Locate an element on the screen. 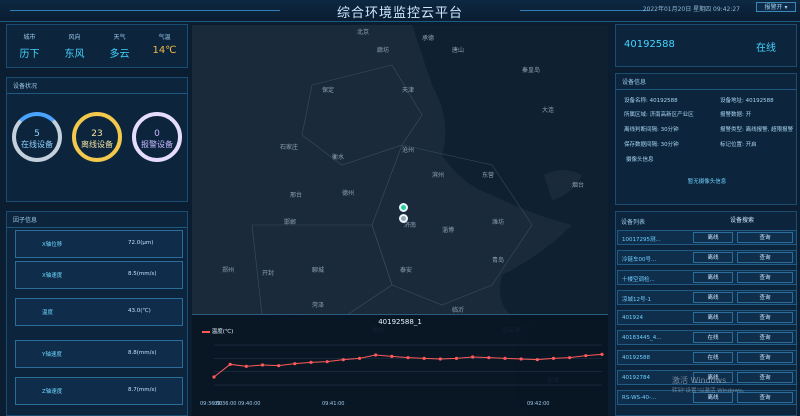 The height and width of the screenshot is (416, 800). map-city-label: 大连 is located at coordinates (548, 110).